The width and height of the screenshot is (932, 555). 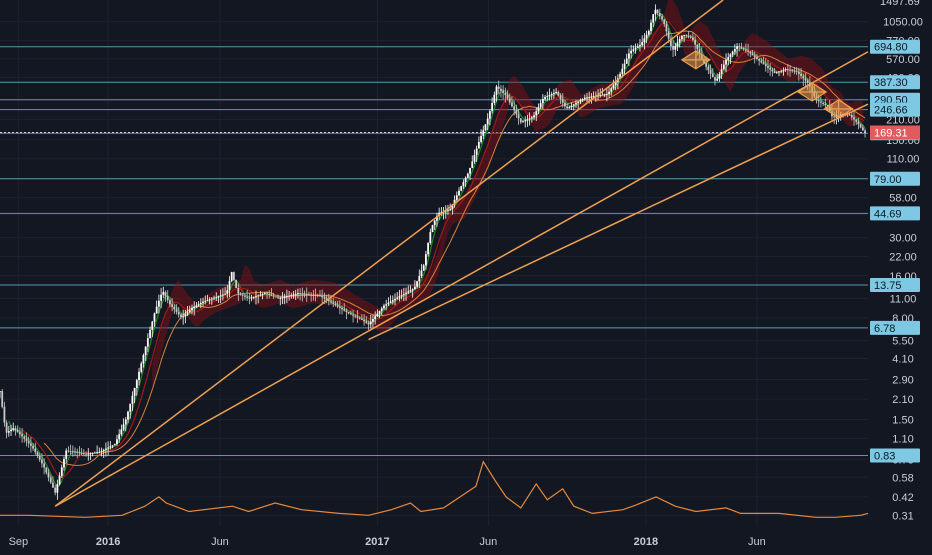 What do you see at coordinates (903, 23) in the screenshot?
I see `y-tick-label: 1050.00` at bounding box center [903, 23].